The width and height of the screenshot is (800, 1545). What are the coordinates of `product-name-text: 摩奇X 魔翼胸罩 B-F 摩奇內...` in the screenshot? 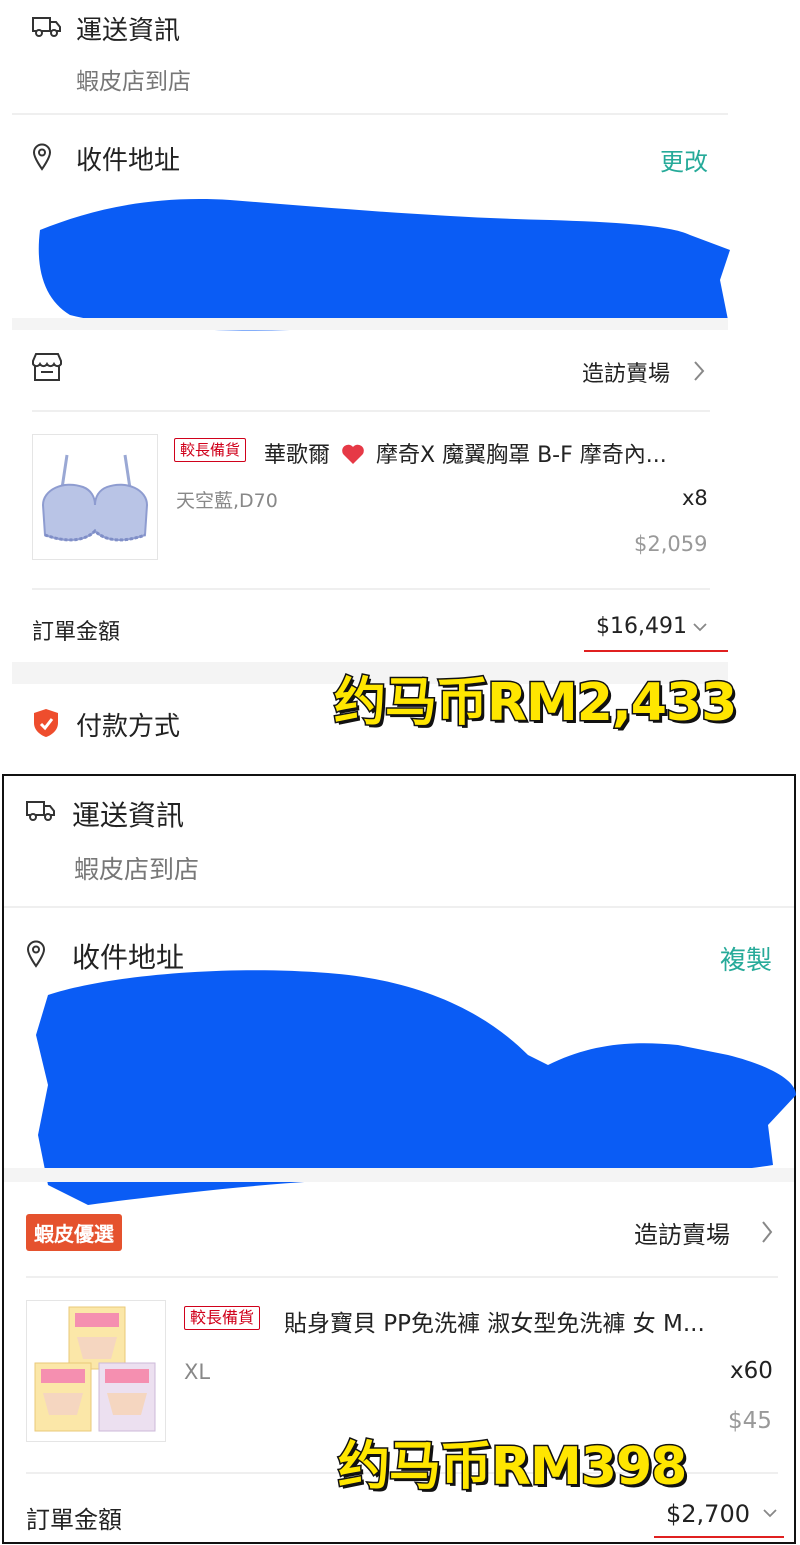 It's located at (521, 455).